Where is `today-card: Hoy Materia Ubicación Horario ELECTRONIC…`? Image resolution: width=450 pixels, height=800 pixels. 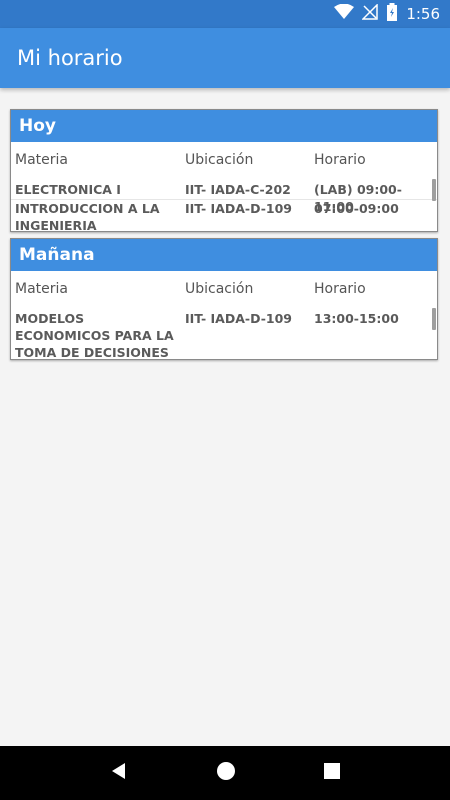
today-card: Hoy Materia Ubicación Horario ELECTRONIC… is located at coordinates (224, 170).